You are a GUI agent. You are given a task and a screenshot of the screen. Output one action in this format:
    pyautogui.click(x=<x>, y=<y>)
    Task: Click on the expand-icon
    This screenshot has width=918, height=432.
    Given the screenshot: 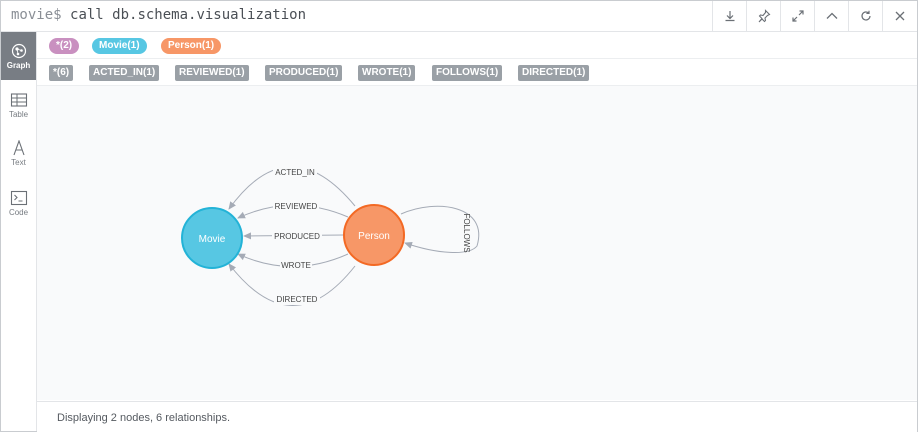 What is the action you would take?
    pyautogui.click(x=798, y=16)
    